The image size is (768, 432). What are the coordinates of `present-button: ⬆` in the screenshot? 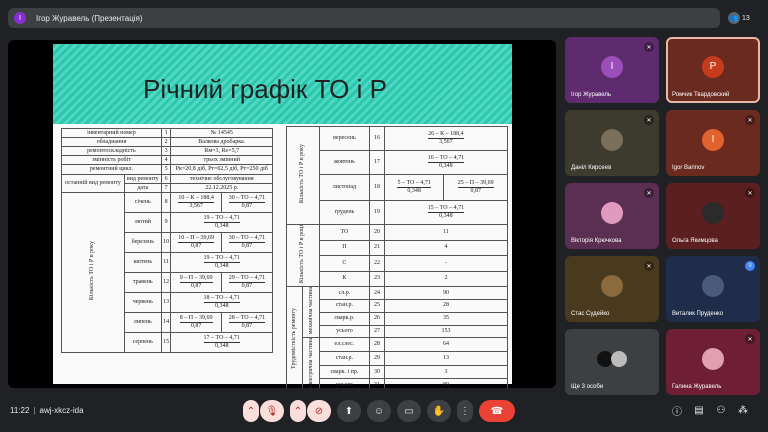 It's located at (349, 411).